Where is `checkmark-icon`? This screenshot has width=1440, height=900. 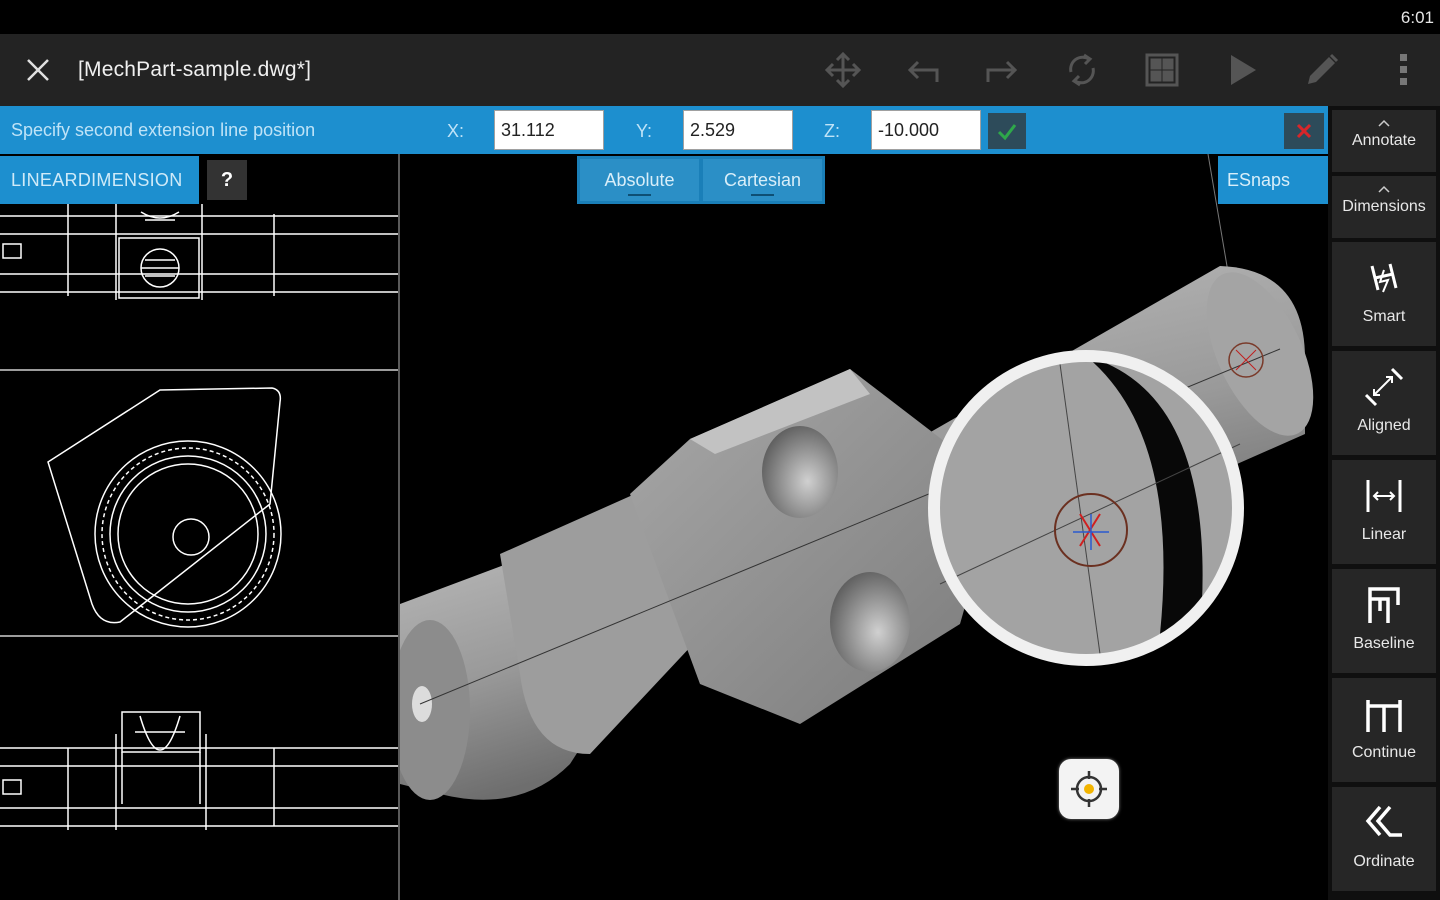
checkmark-icon is located at coordinates (1007, 132).